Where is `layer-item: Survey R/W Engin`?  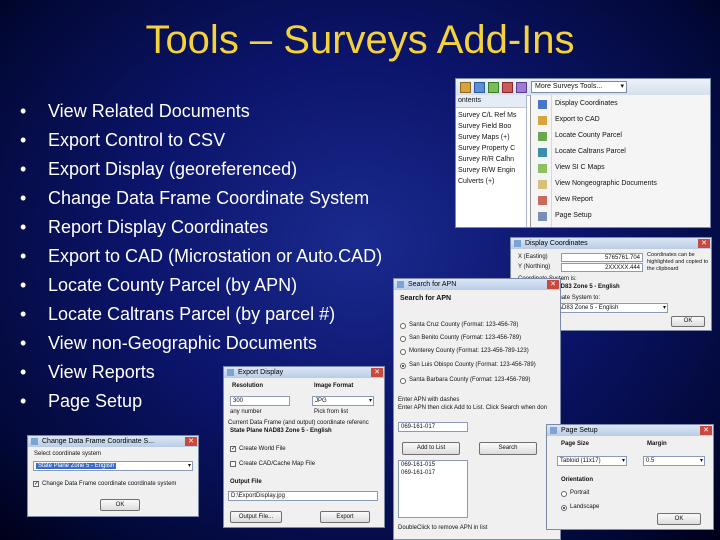 layer-item: Survey R/W Engin is located at coordinates (491, 170).